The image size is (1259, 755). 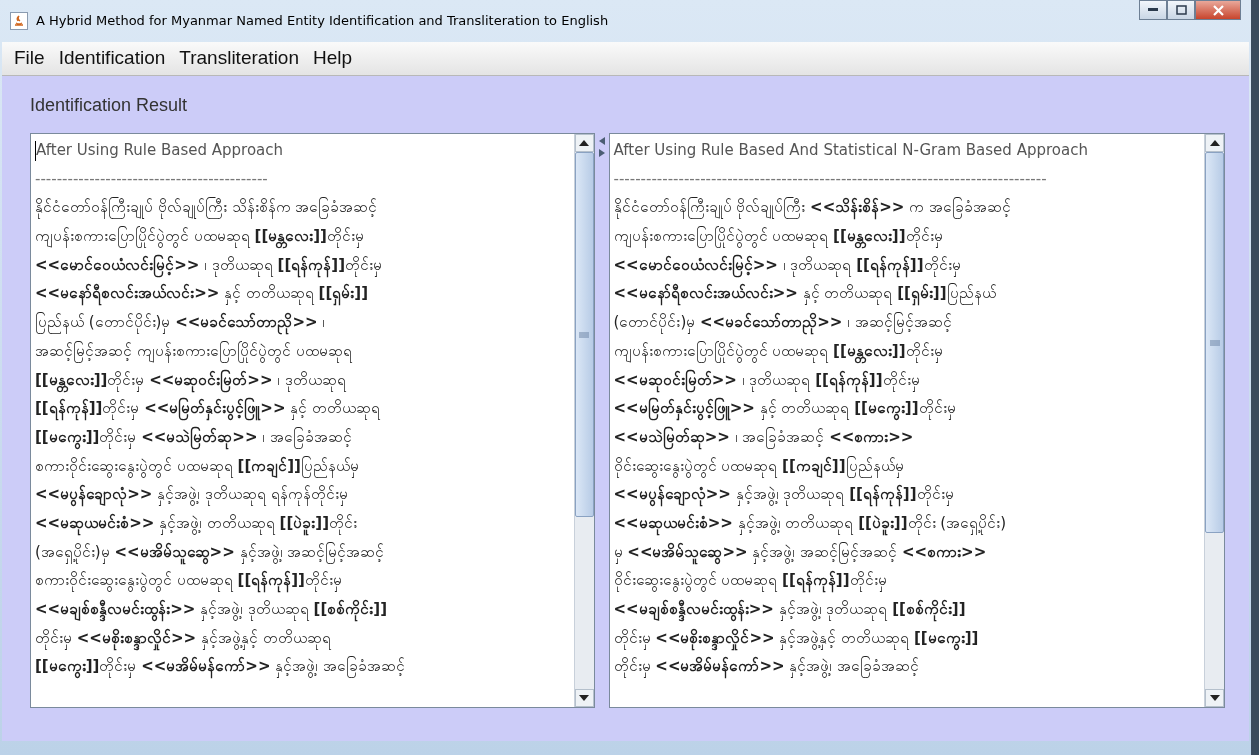 What do you see at coordinates (19, 21) in the screenshot?
I see `app-icon` at bounding box center [19, 21].